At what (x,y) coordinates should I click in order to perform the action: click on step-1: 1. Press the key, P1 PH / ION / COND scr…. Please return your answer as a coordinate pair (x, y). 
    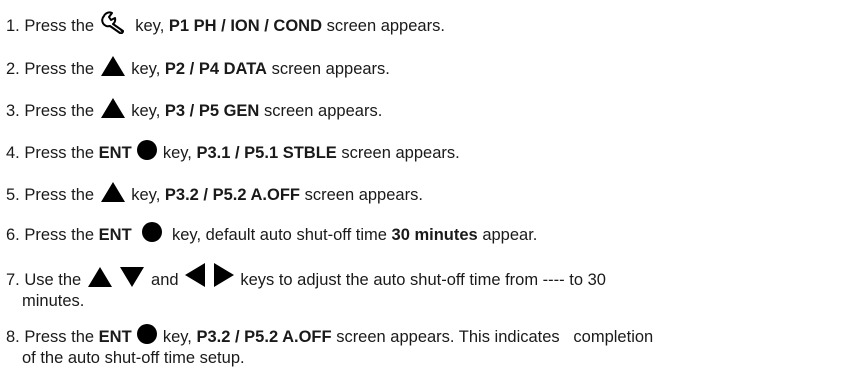
    Looking at the image, I should click on (225, 23).